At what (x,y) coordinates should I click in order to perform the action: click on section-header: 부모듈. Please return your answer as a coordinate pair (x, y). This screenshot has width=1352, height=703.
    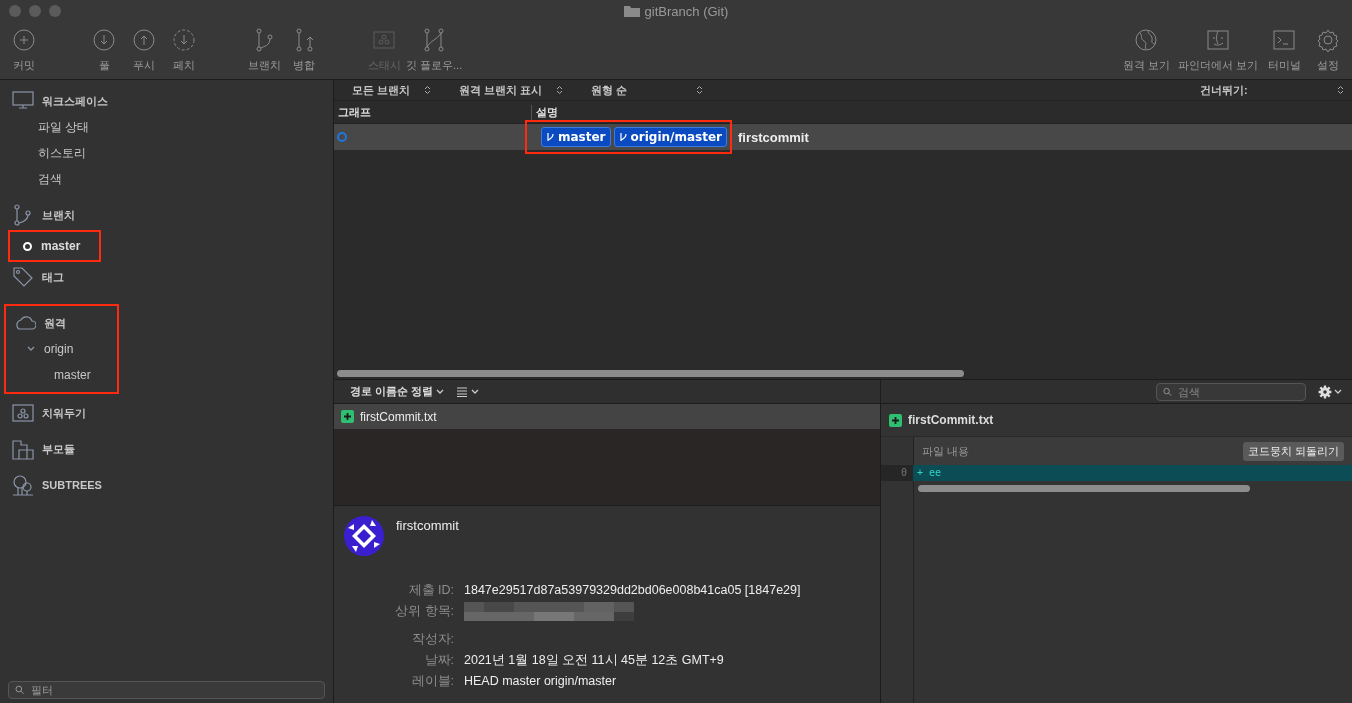
    Looking at the image, I should click on (58, 449).